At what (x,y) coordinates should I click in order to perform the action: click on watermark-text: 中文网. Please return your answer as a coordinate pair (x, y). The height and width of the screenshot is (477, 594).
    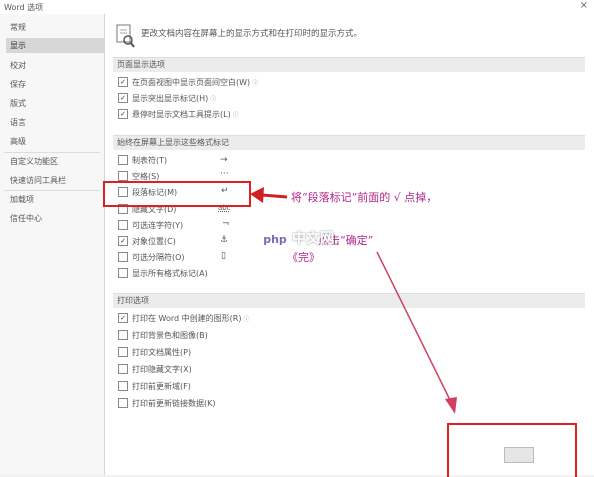
    Looking at the image, I should click on (313, 239).